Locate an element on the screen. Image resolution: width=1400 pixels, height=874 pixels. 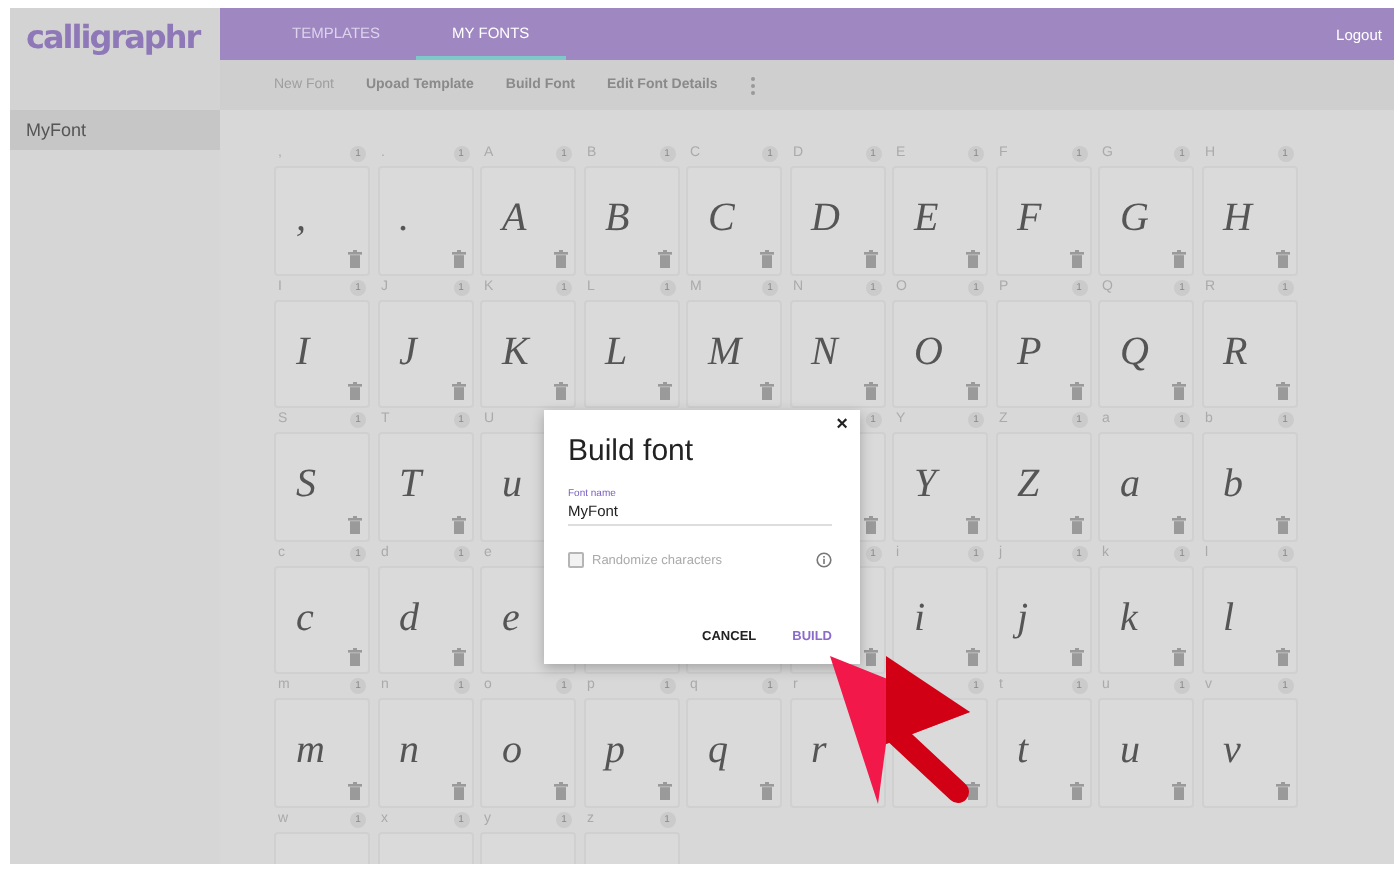
glyph-card: Y is located at coordinates (940, 486).